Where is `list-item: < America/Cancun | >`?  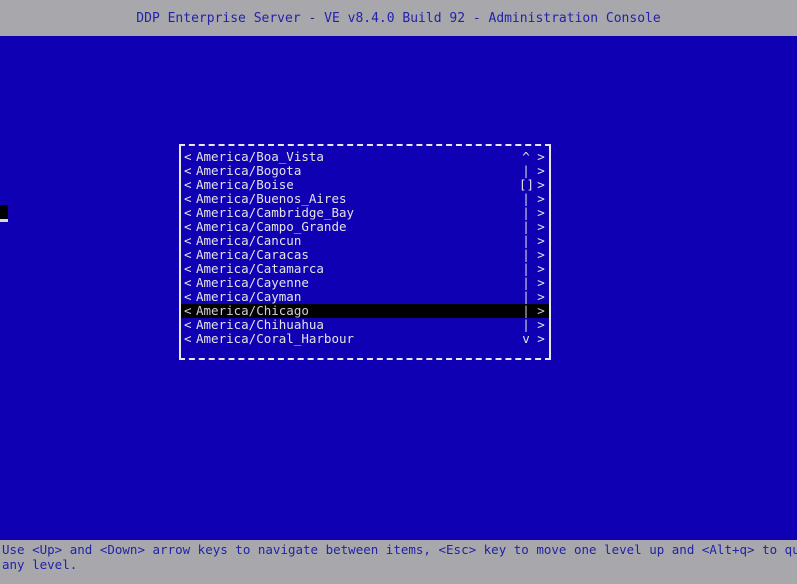
list-item: < America/Cancun | > is located at coordinates (365, 241).